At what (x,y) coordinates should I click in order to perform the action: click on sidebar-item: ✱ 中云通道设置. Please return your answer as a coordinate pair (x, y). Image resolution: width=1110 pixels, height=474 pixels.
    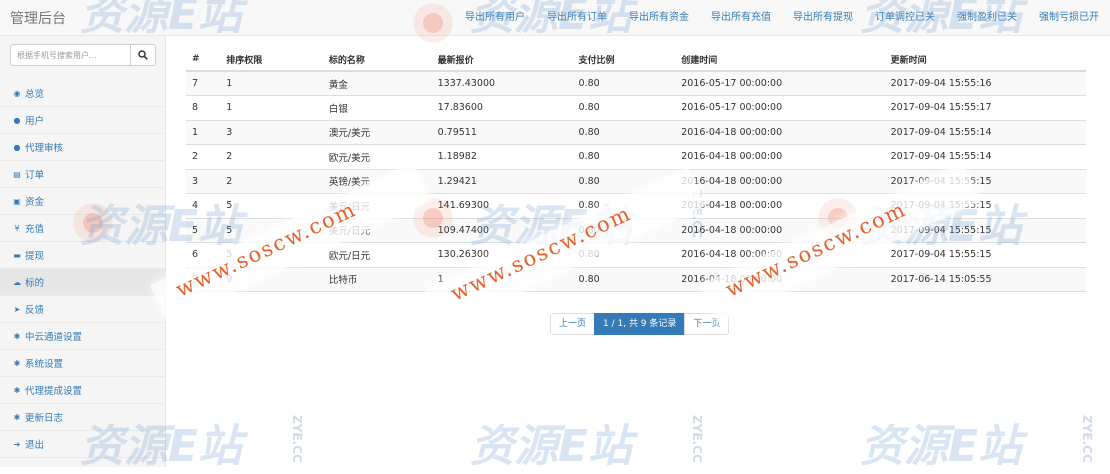
    Looking at the image, I should click on (82, 336).